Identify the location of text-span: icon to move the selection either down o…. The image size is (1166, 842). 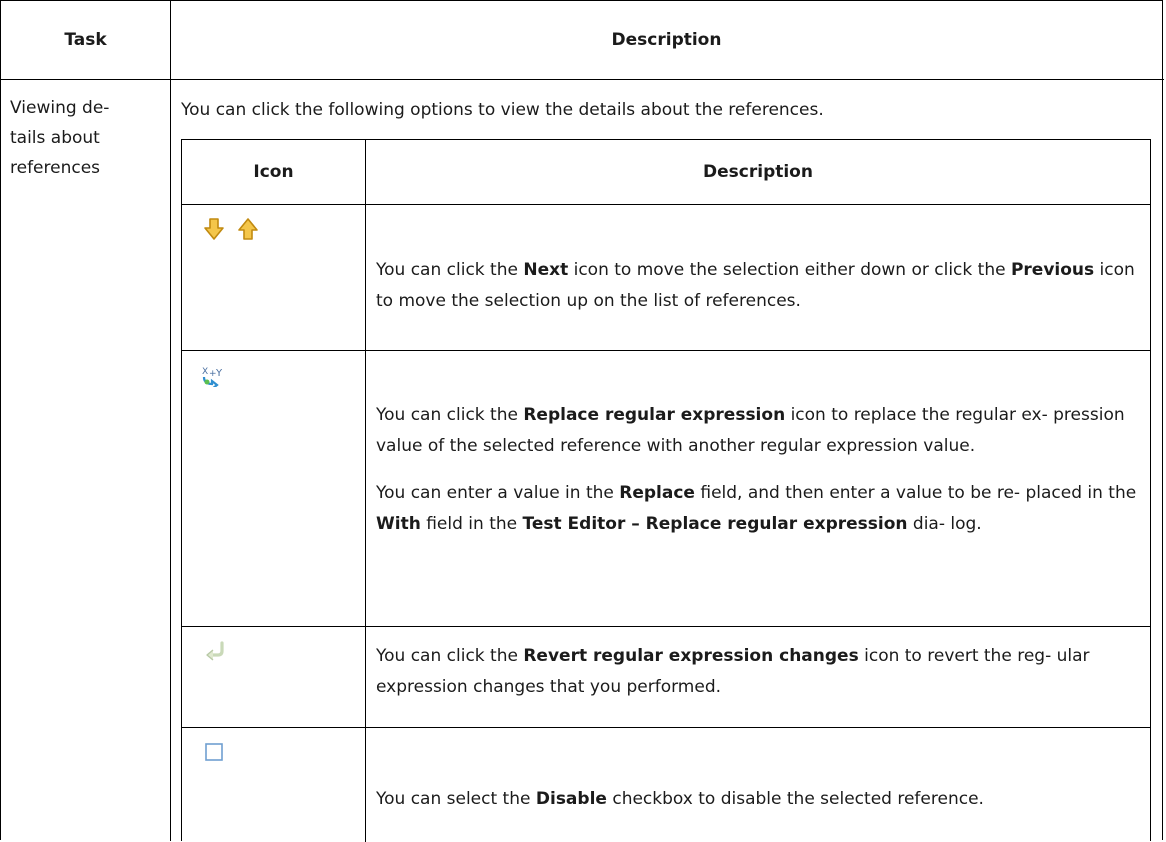
(789, 270).